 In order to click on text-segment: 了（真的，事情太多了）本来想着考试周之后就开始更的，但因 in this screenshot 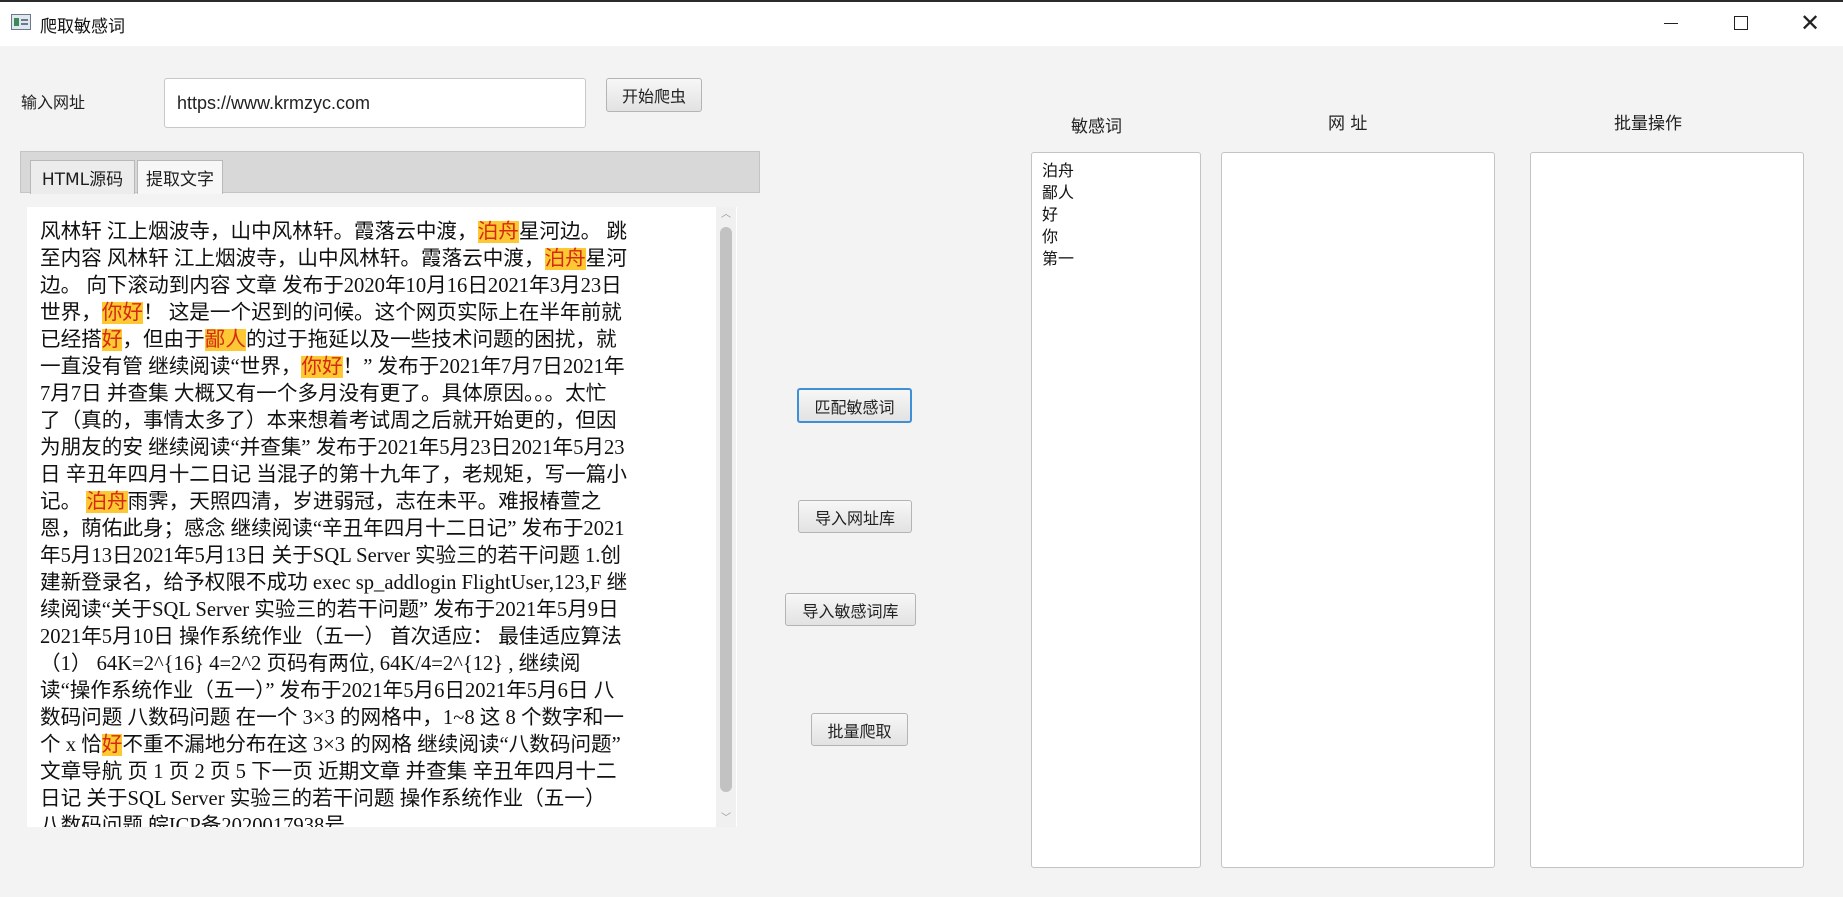, I will do `click(328, 421)`.